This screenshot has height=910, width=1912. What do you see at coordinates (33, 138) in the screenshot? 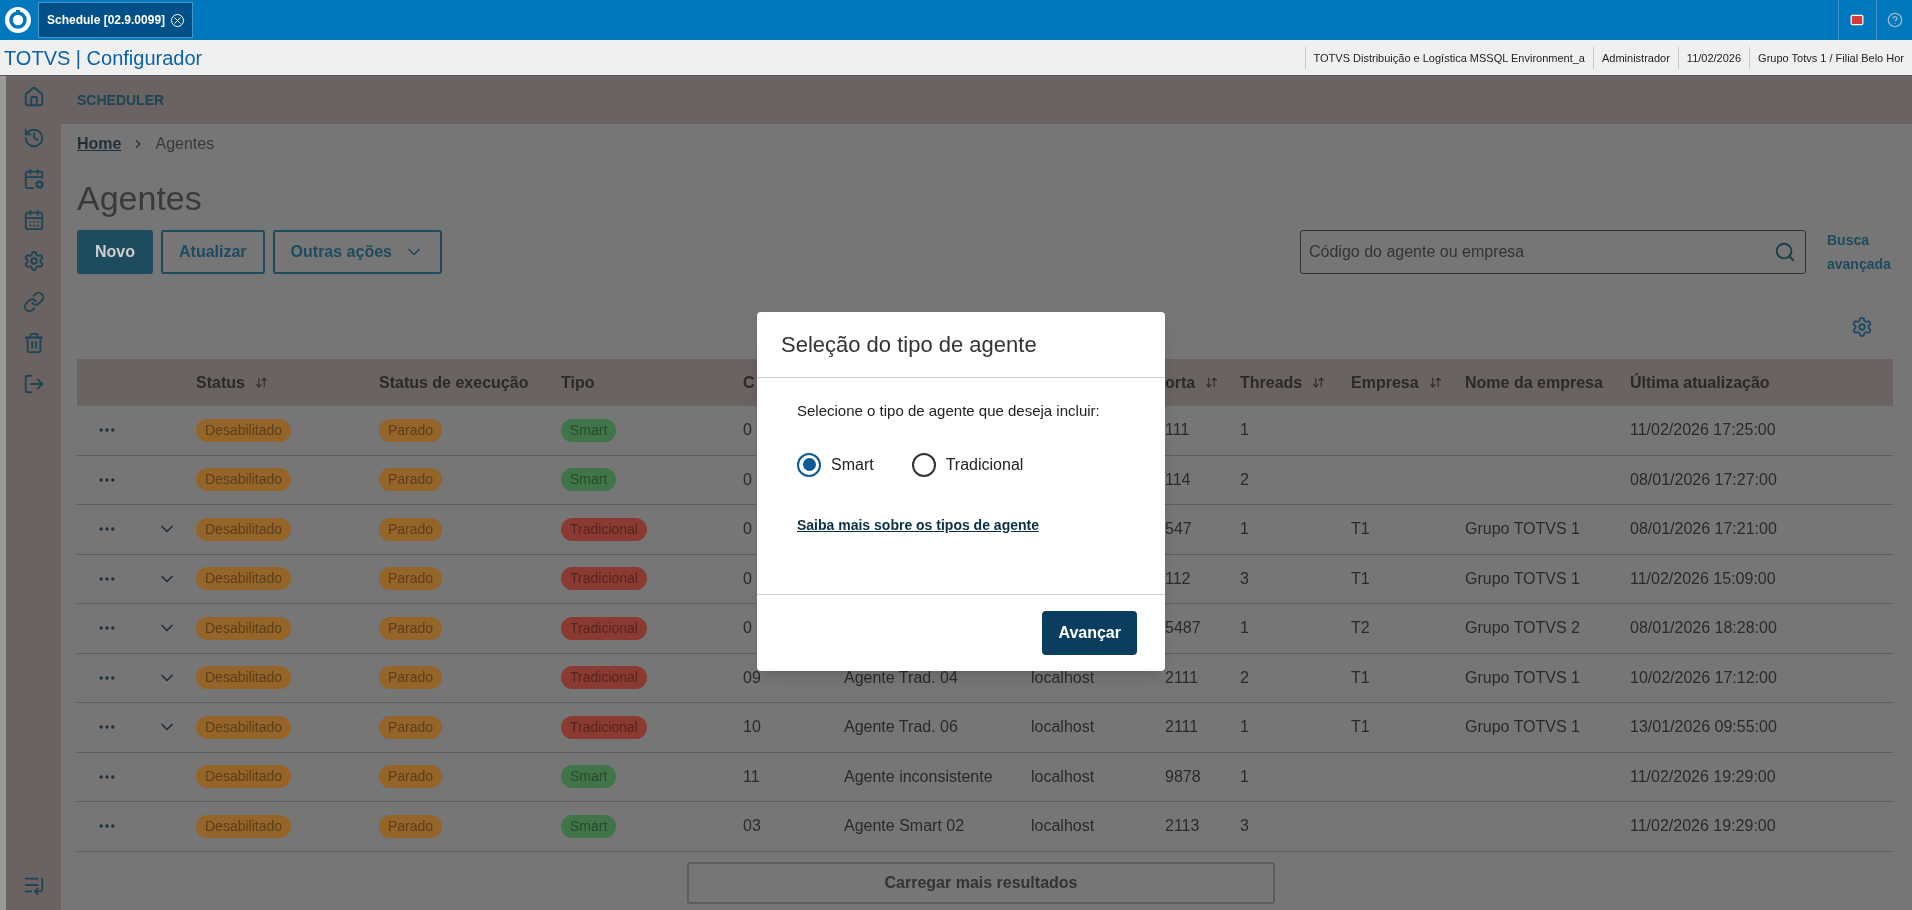
I see `history-icon` at bounding box center [33, 138].